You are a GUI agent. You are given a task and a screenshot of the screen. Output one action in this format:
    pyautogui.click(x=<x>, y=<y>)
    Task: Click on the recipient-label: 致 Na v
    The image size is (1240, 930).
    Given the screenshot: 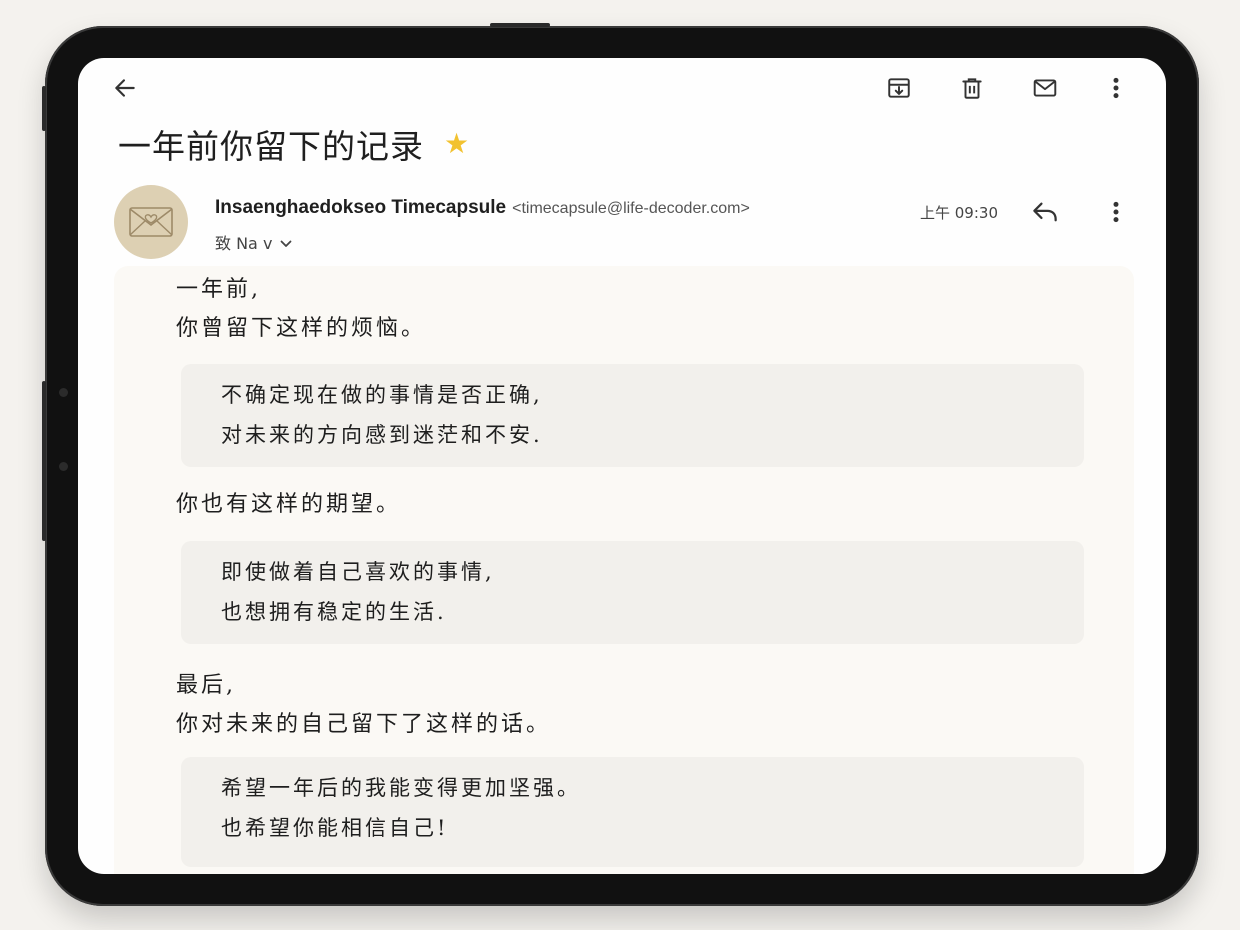 What is the action you would take?
    pyautogui.click(x=244, y=243)
    